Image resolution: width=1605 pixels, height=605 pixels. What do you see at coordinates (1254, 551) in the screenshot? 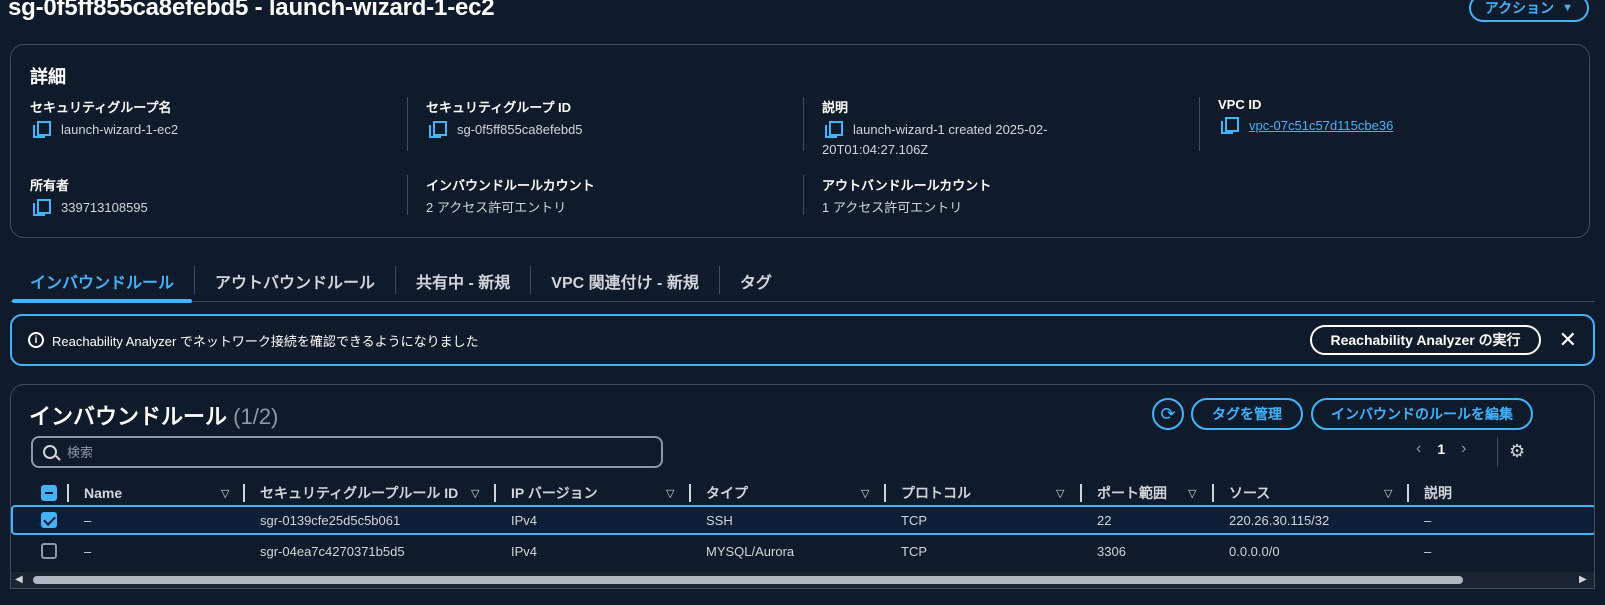
I see `cell-source: 0.0.0.0/0` at bounding box center [1254, 551].